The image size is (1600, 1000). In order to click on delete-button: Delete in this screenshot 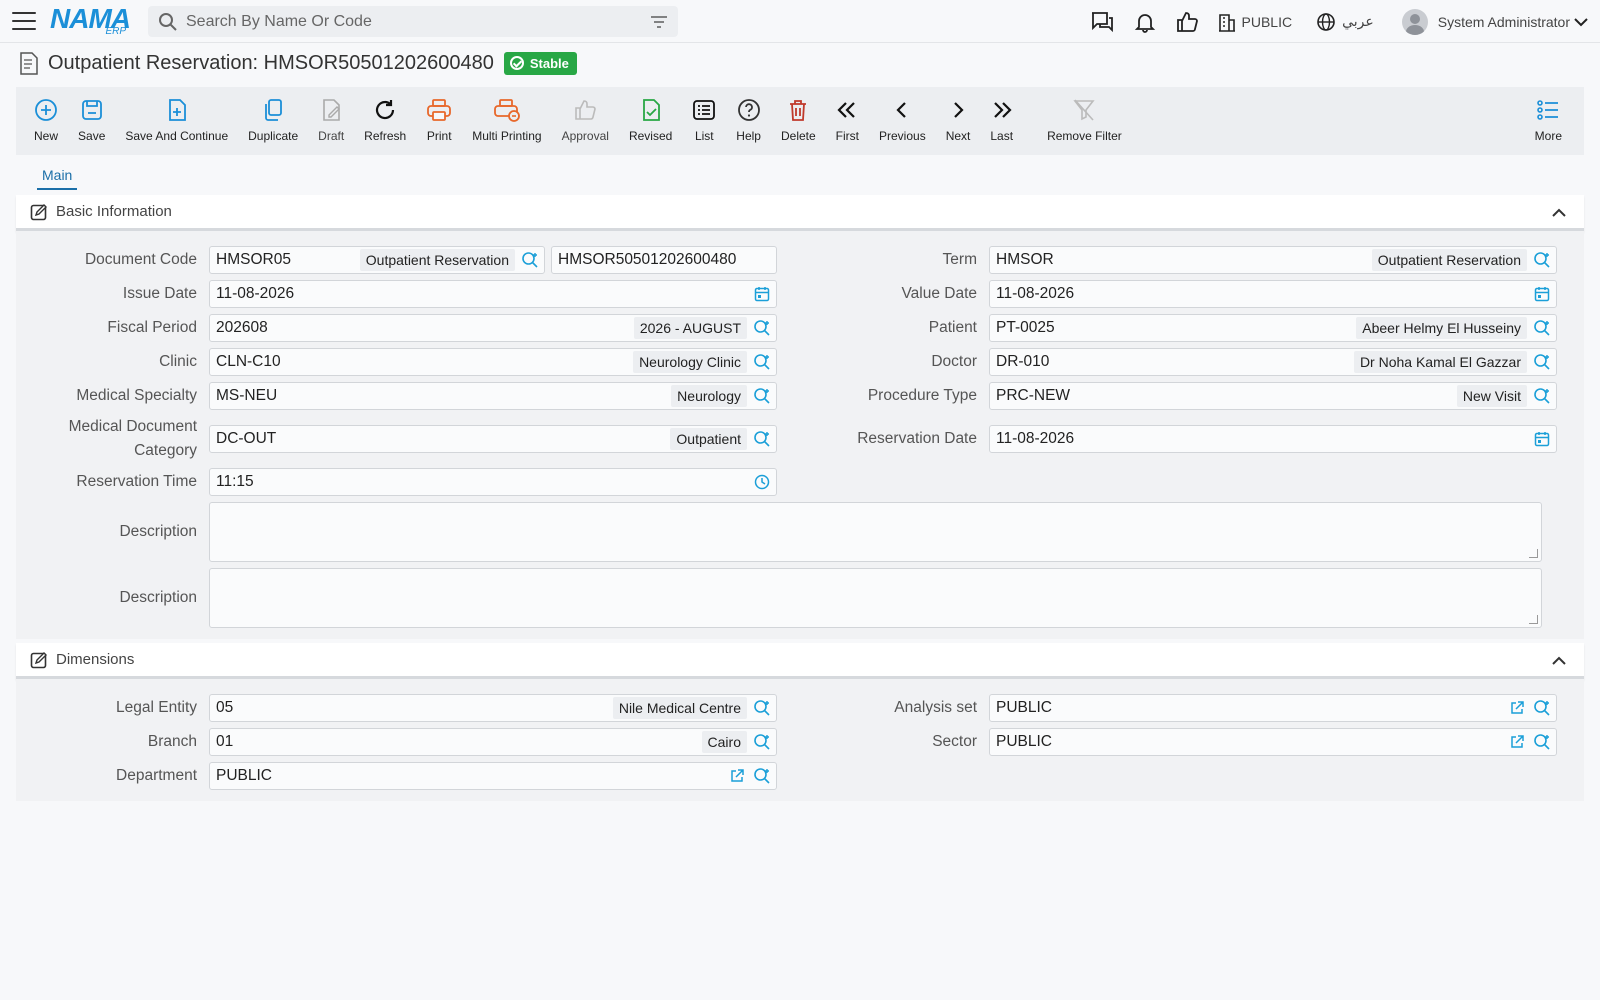, I will do `click(798, 115)`.